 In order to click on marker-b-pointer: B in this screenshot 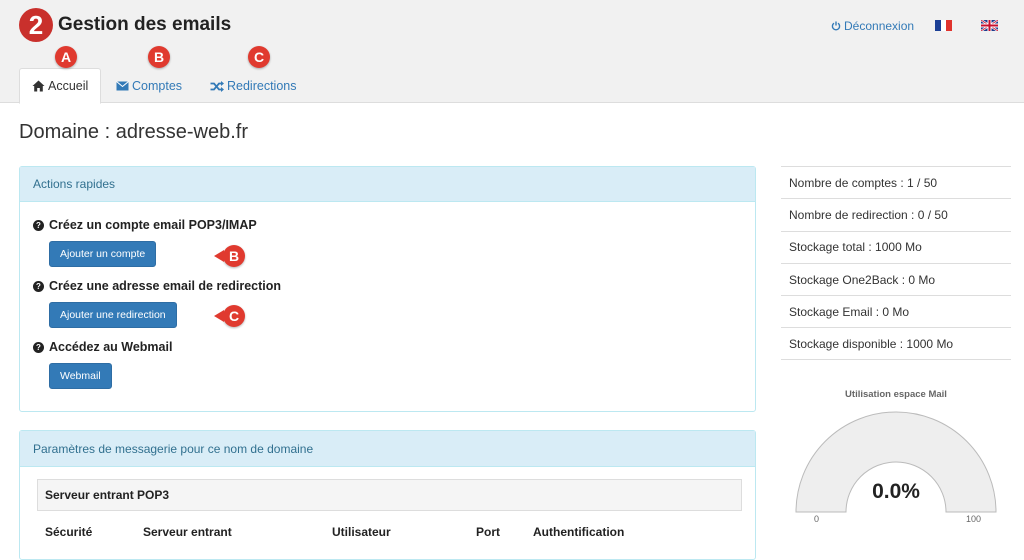, I will do `click(229, 256)`.